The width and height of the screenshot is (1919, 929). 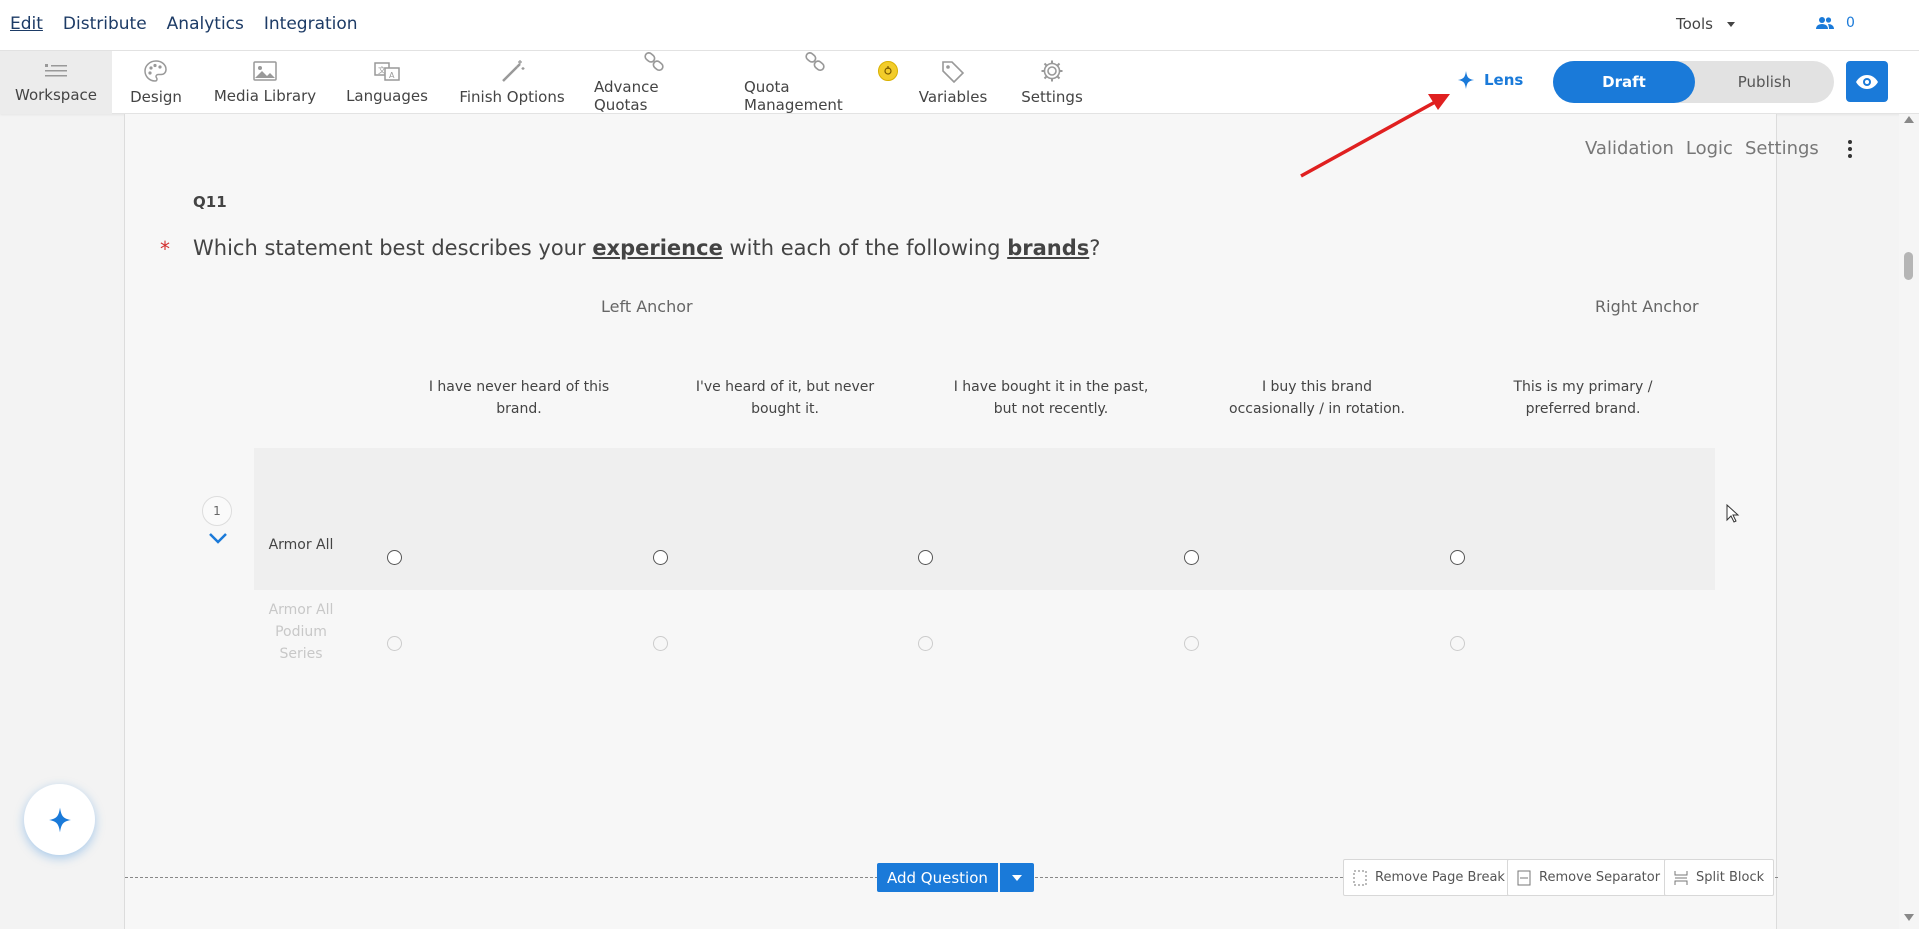 I want to click on toolbar-variables: Variables, so click(x=953, y=82).